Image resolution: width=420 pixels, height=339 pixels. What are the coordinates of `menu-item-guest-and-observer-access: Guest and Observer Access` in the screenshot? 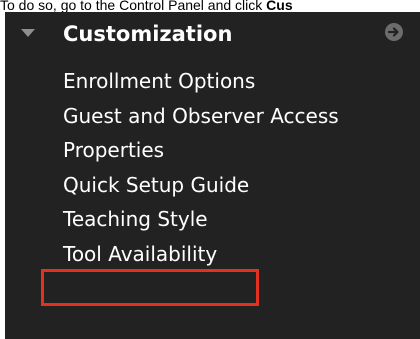 It's located at (201, 116).